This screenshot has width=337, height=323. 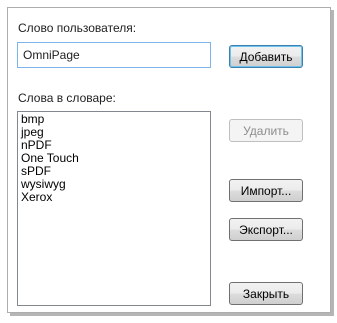 What do you see at coordinates (114, 197) in the screenshot?
I see `list-item: Xerox` at bounding box center [114, 197].